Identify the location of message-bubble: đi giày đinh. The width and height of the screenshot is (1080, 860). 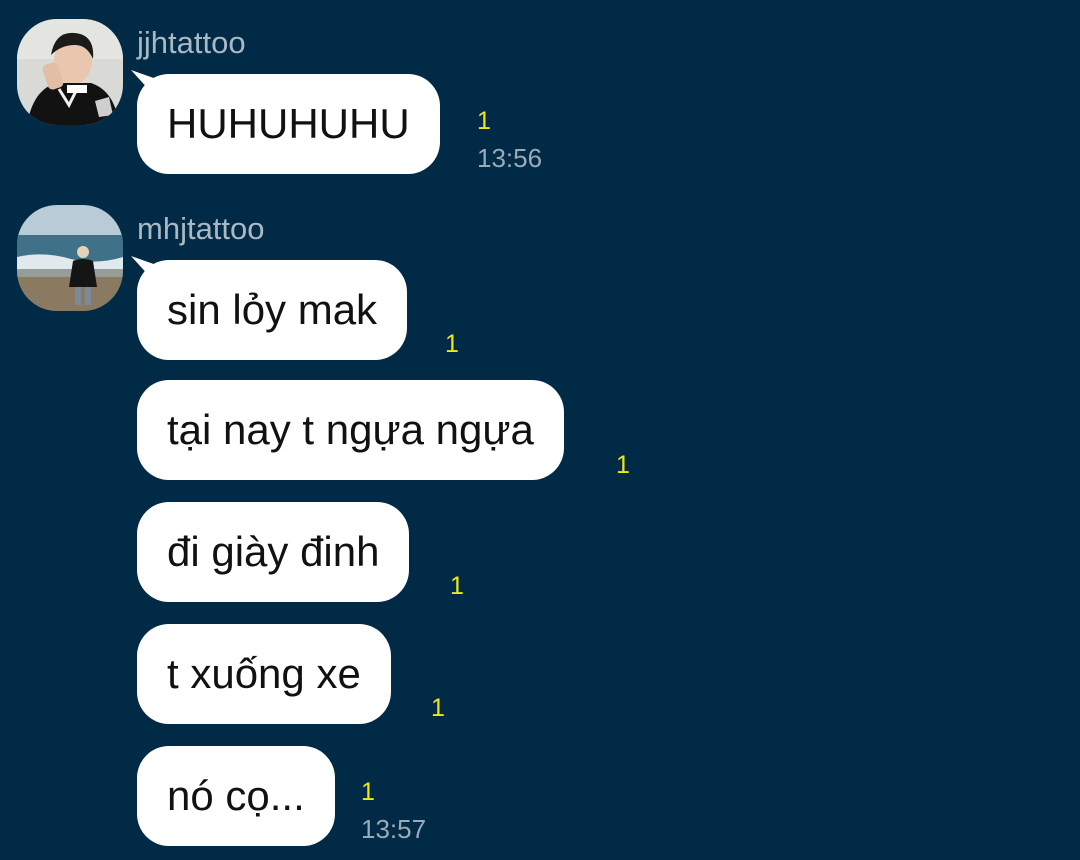
(273, 552).